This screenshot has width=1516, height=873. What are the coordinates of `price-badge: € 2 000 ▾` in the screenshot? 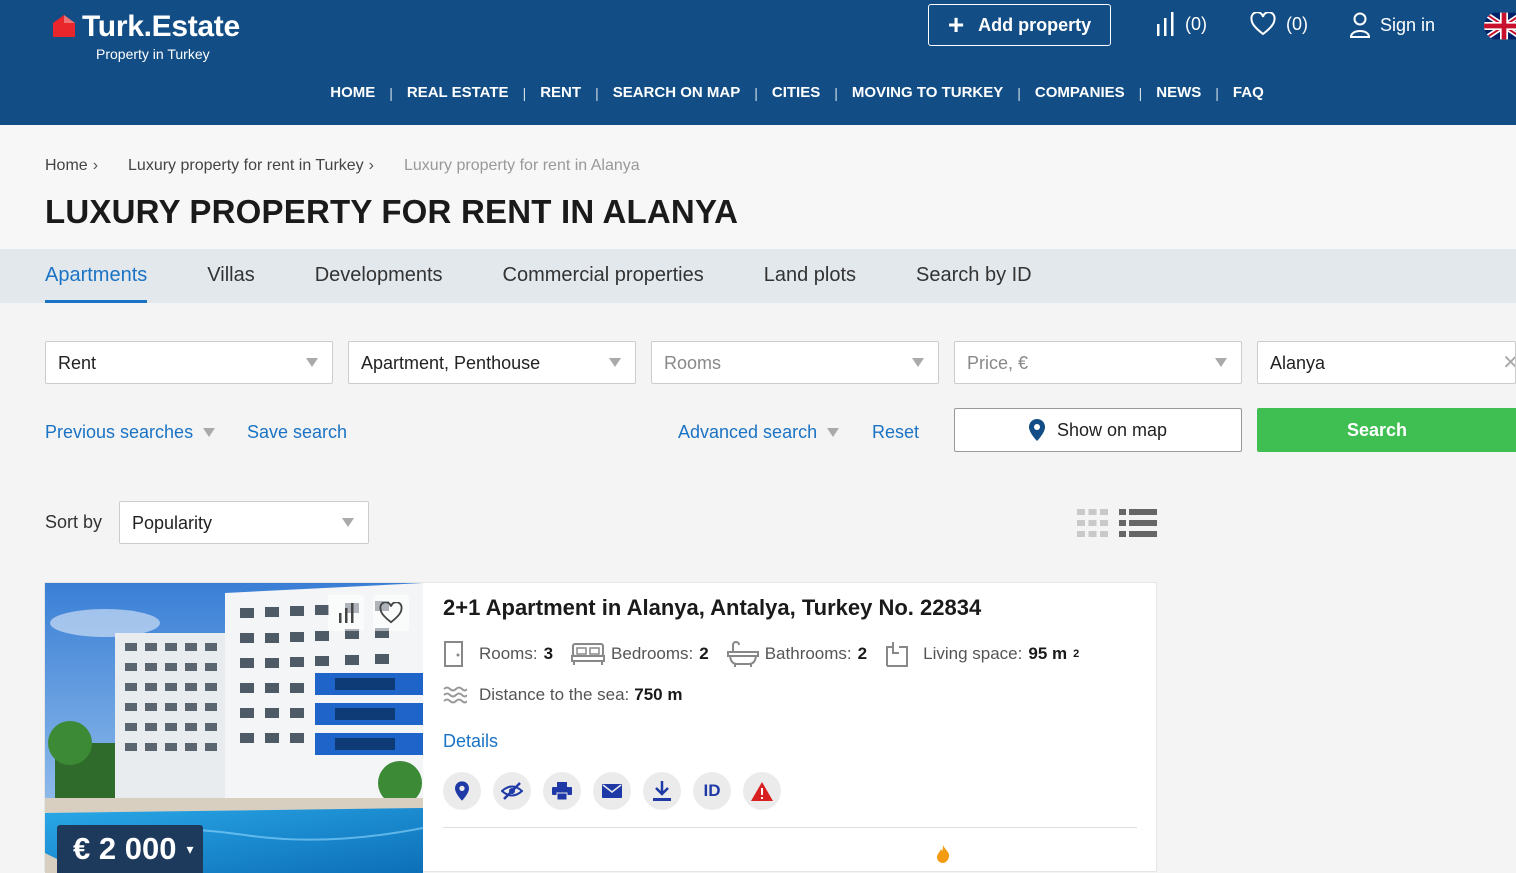 It's located at (130, 849).